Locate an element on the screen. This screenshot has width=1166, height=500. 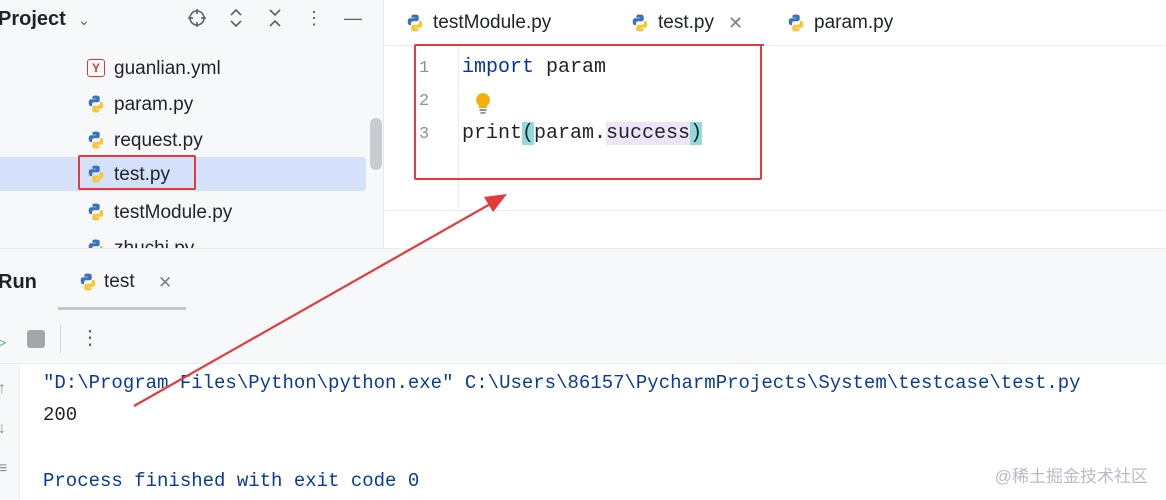
editor-divider is located at coordinates (775, 210).